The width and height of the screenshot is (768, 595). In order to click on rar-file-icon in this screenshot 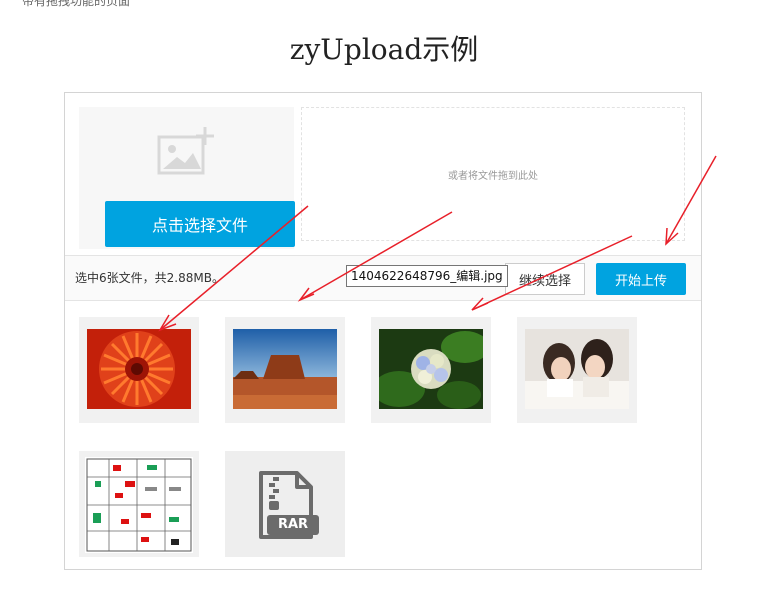, I will do `click(289, 505)`.